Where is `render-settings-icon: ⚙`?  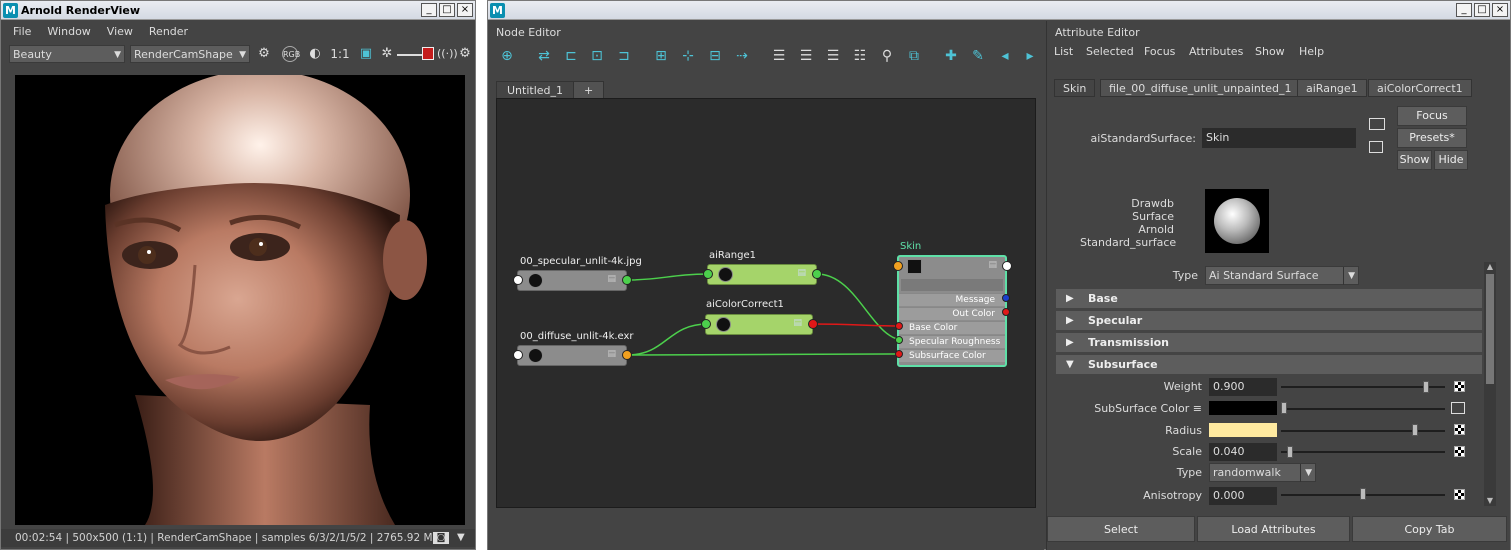
render-settings-icon: ⚙ is located at coordinates (264, 54).